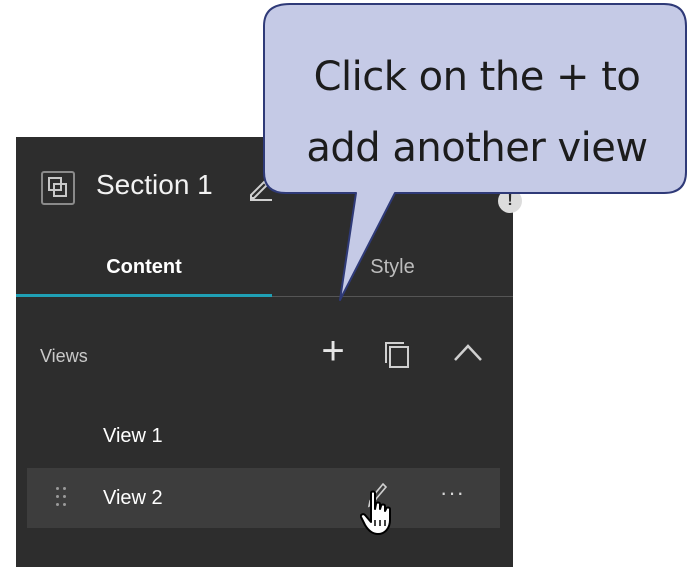 Image resolution: width=689 pixels, height=567 pixels. I want to click on callout-line-2: add another view, so click(477, 148).